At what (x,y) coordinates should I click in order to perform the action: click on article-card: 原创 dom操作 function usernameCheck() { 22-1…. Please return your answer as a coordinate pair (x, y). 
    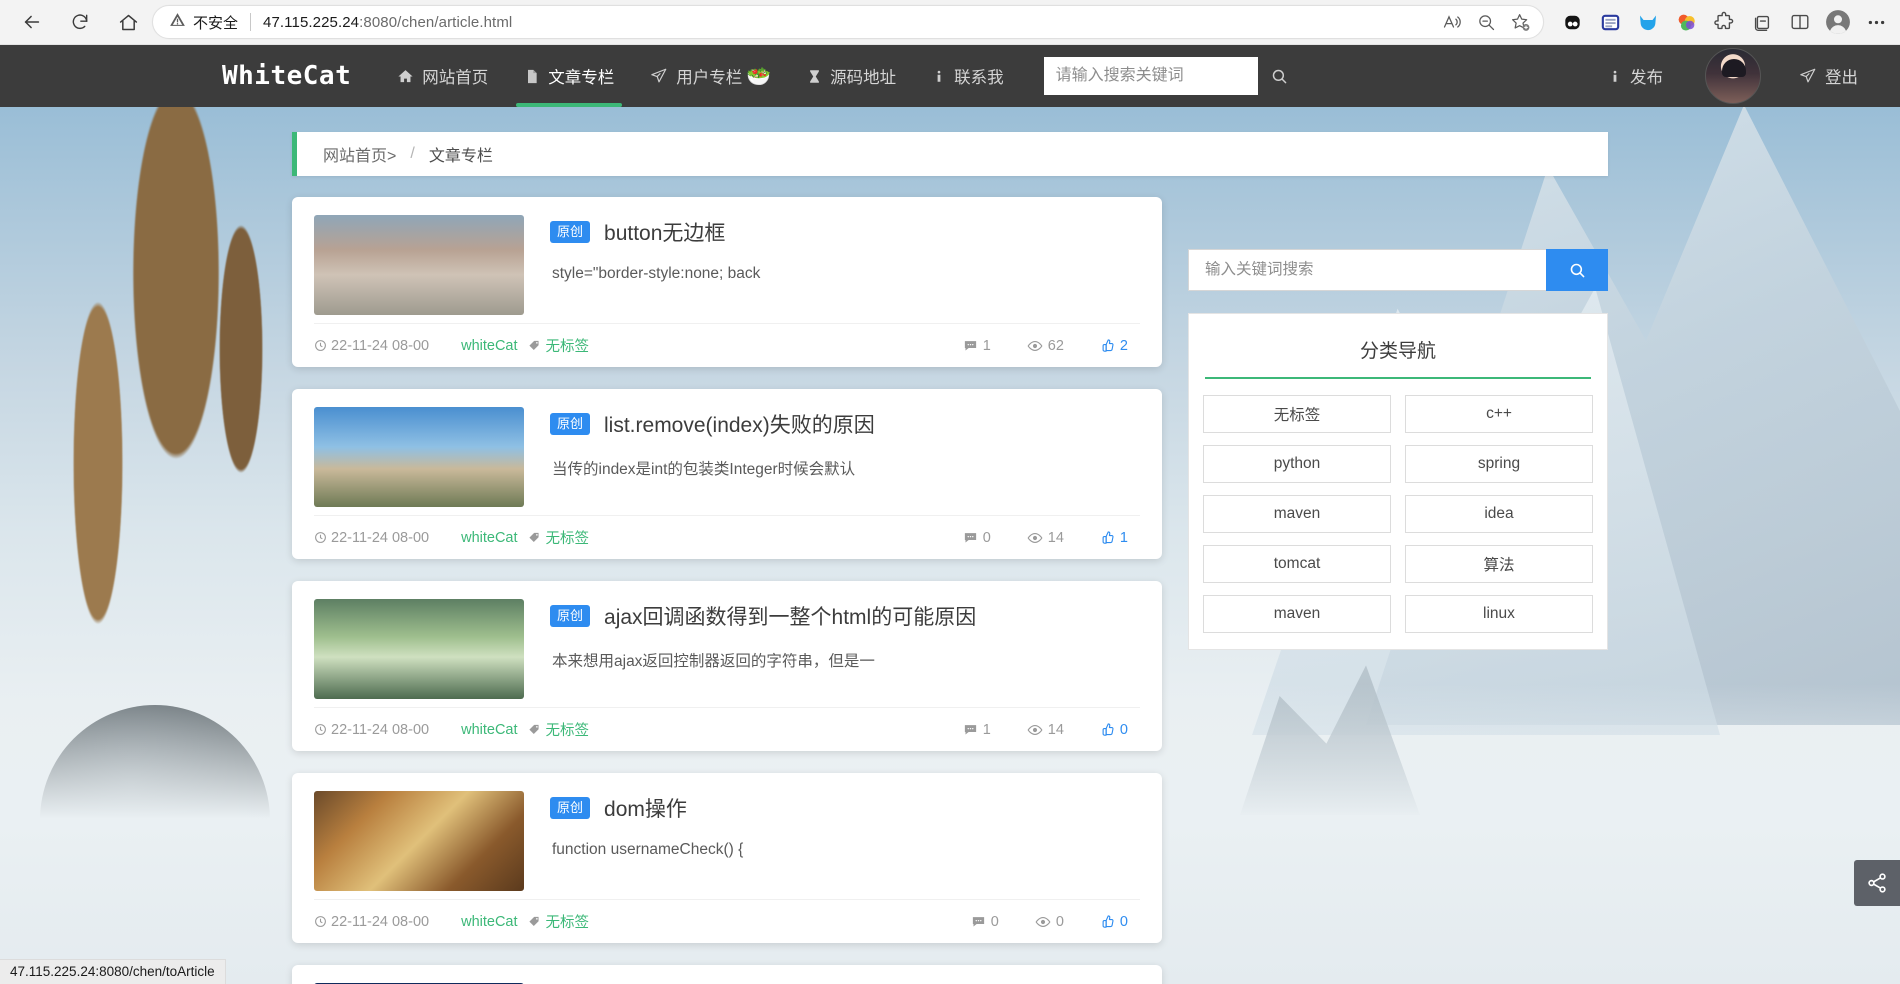
    Looking at the image, I should click on (727, 858).